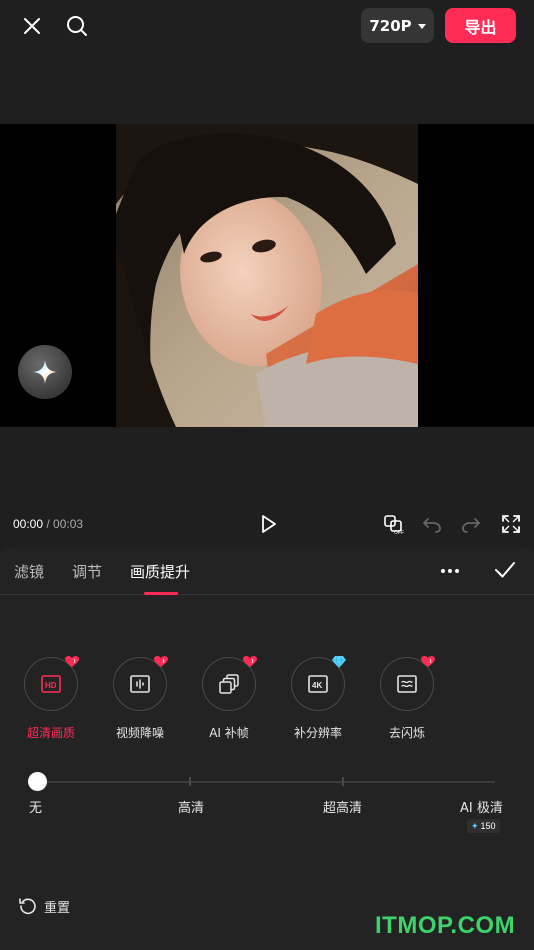 The image size is (534, 950). What do you see at coordinates (317, 733) in the screenshot?
I see `tool-upscale-label: 补分辨率` at bounding box center [317, 733].